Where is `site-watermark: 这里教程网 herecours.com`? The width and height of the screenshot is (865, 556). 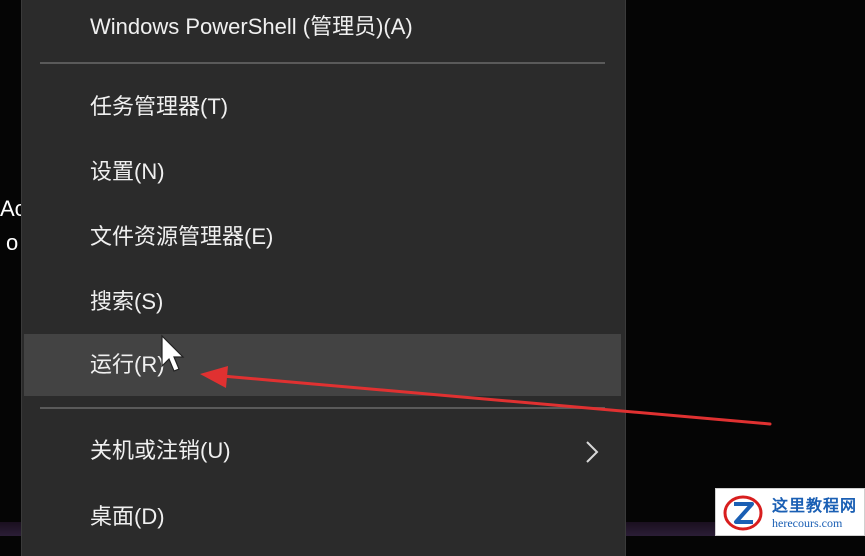 site-watermark: 这里教程网 herecours.com is located at coordinates (790, 512).